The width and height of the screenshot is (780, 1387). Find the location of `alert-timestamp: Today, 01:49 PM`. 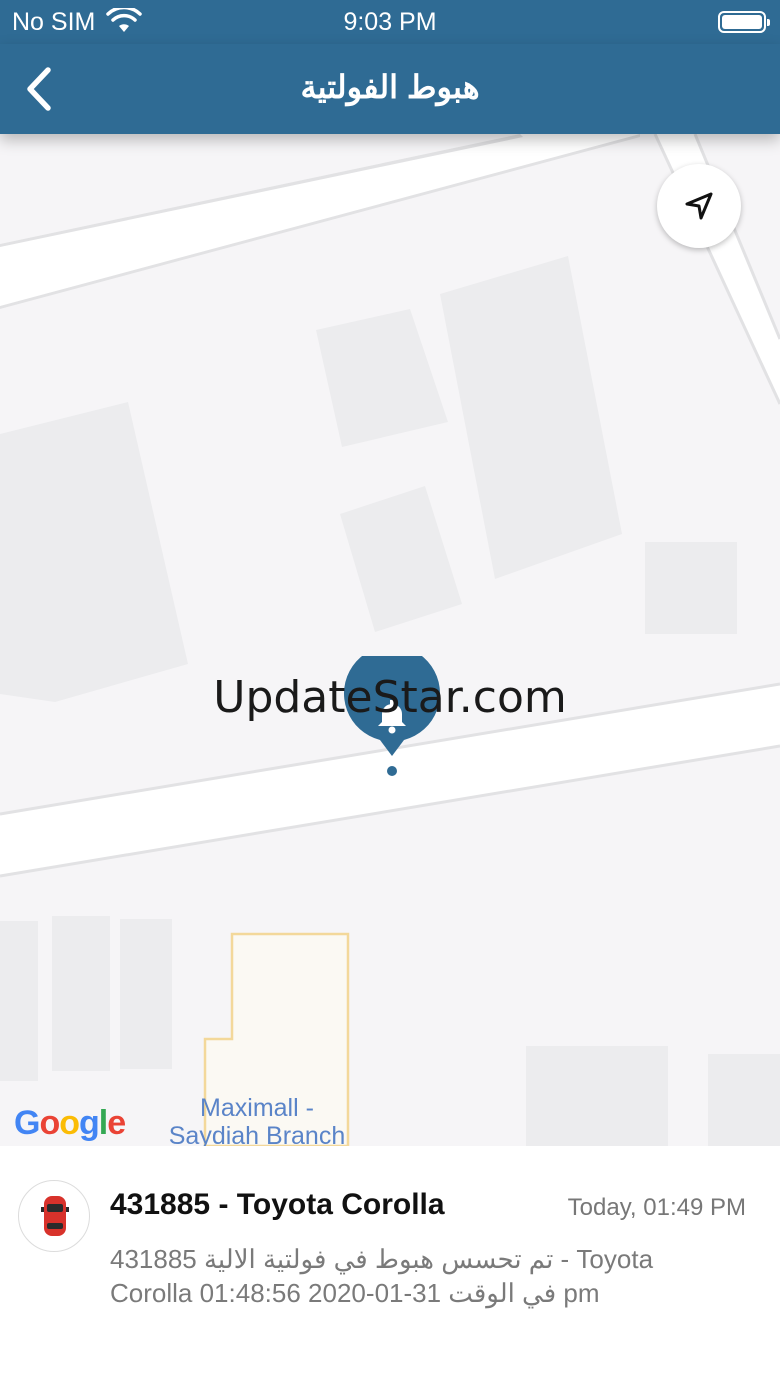

alert-timestamp: Today, 01:49 PM is located at coordinates (656, 1207).